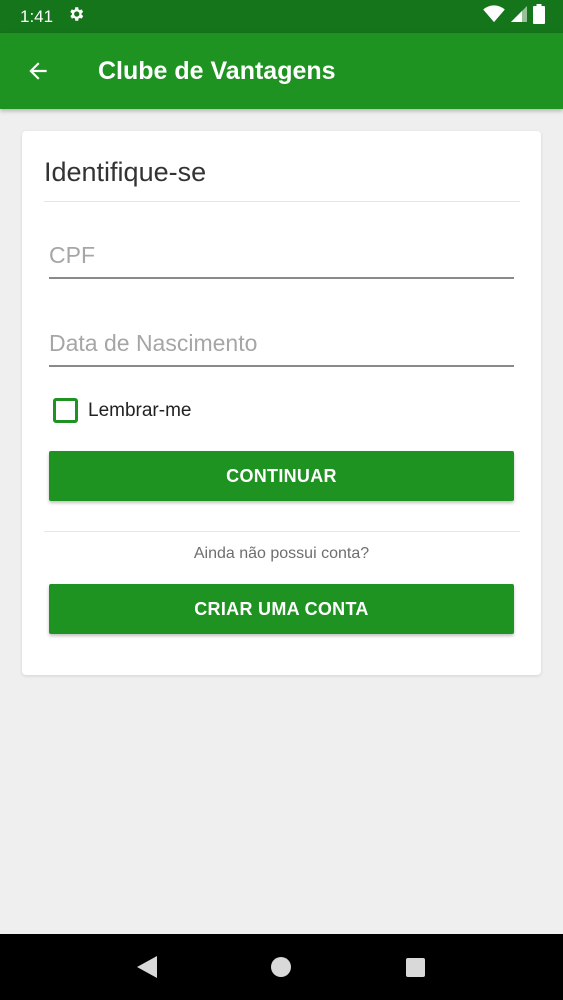  What do you see at coordinates (281, 476) in the screenshot?
I see `continue-button: CONTINUAR` at bounding box center [281, 476].